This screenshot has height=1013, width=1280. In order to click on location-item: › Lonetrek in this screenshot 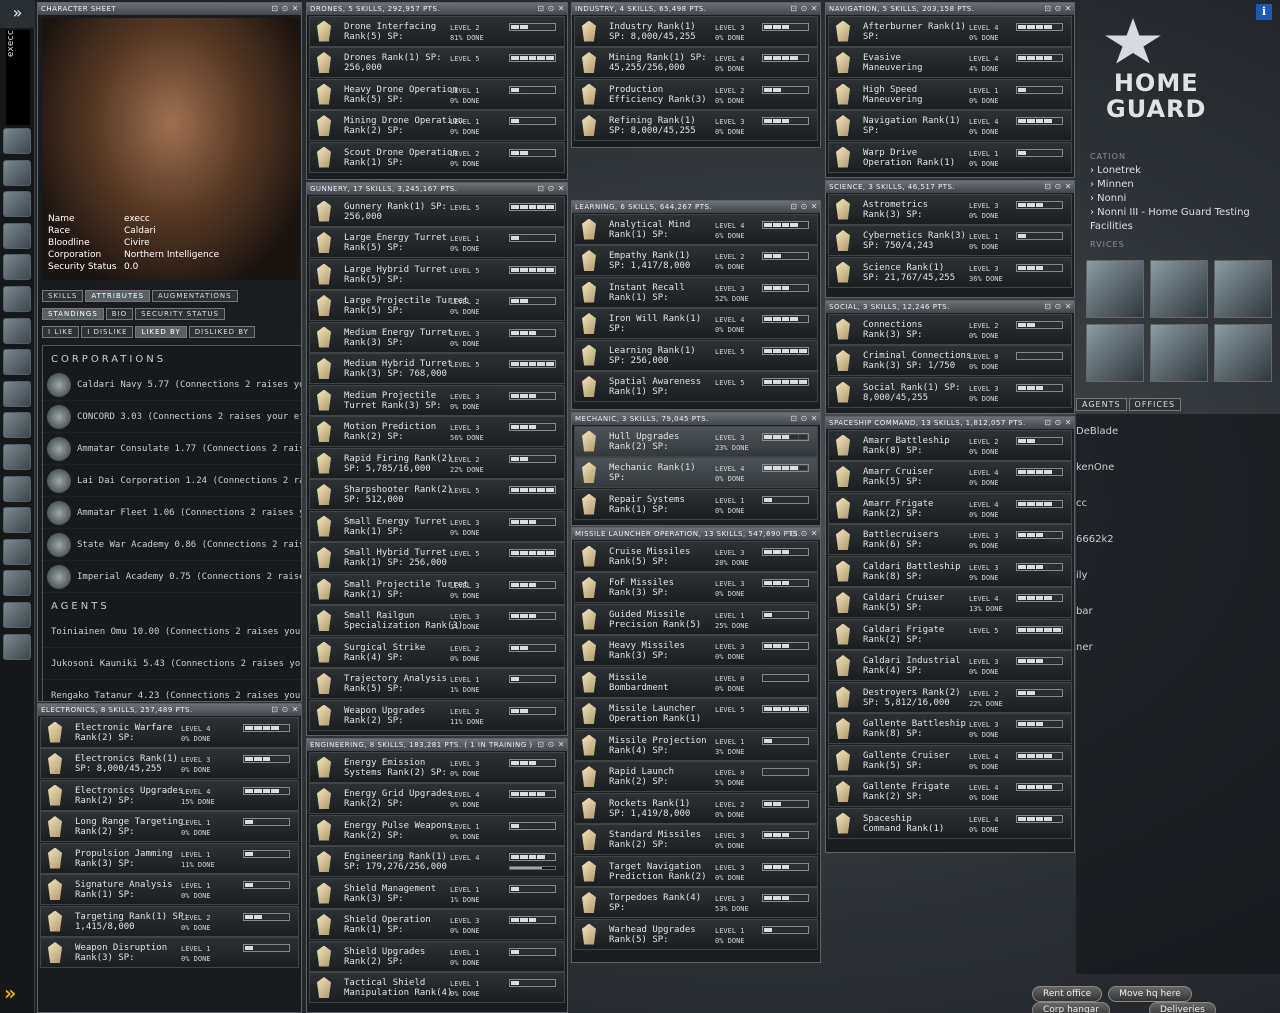, I will do `click(1170, 171)`.